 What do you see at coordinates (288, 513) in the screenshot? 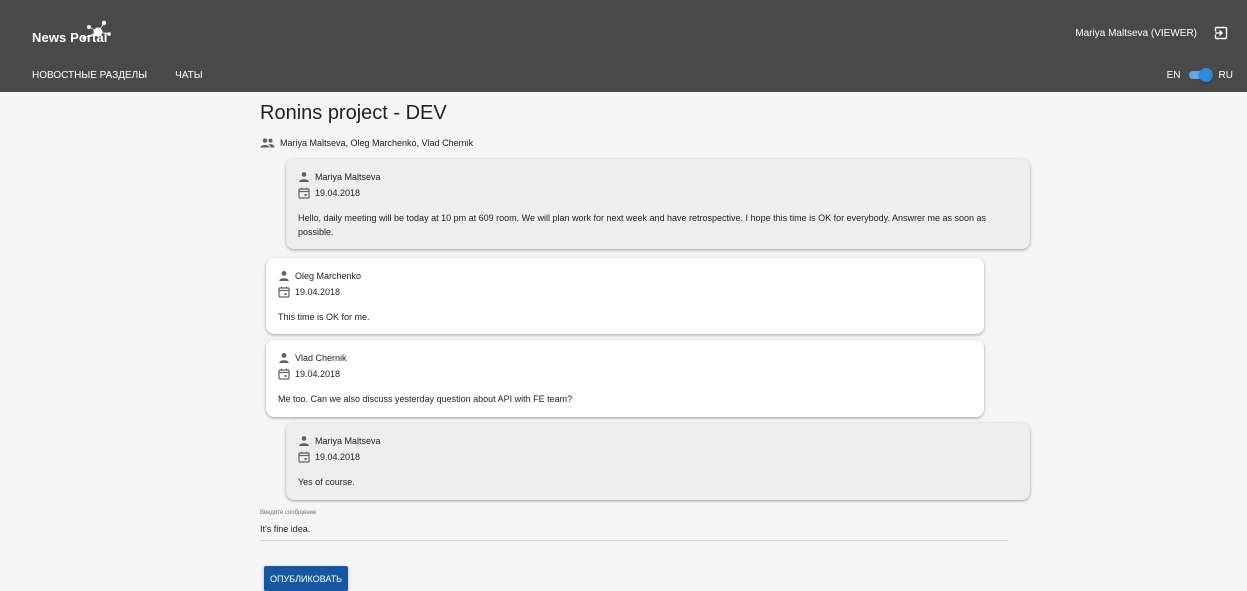
I see `message-input-label: Введите сообщение` at bounding box center [288, 513].